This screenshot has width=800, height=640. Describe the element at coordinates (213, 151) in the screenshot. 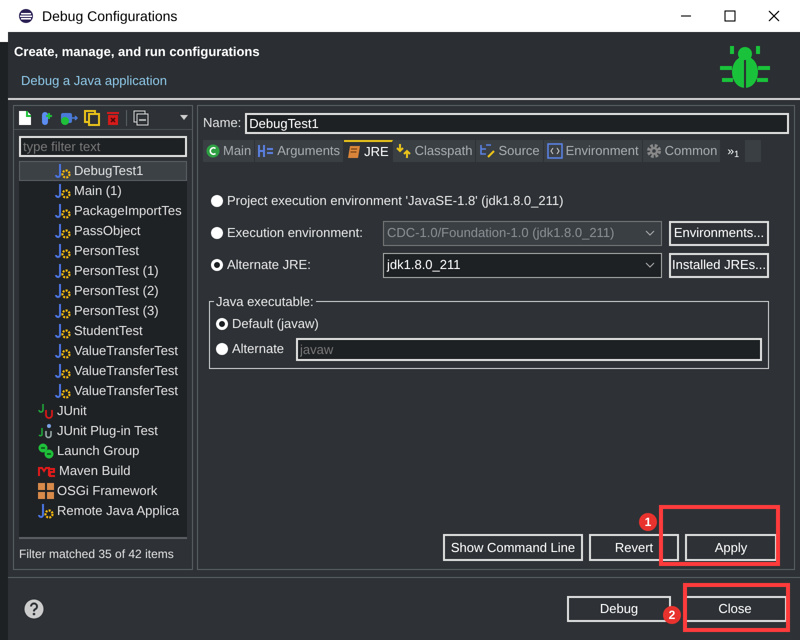

I see `c-circle-icon` at that location.